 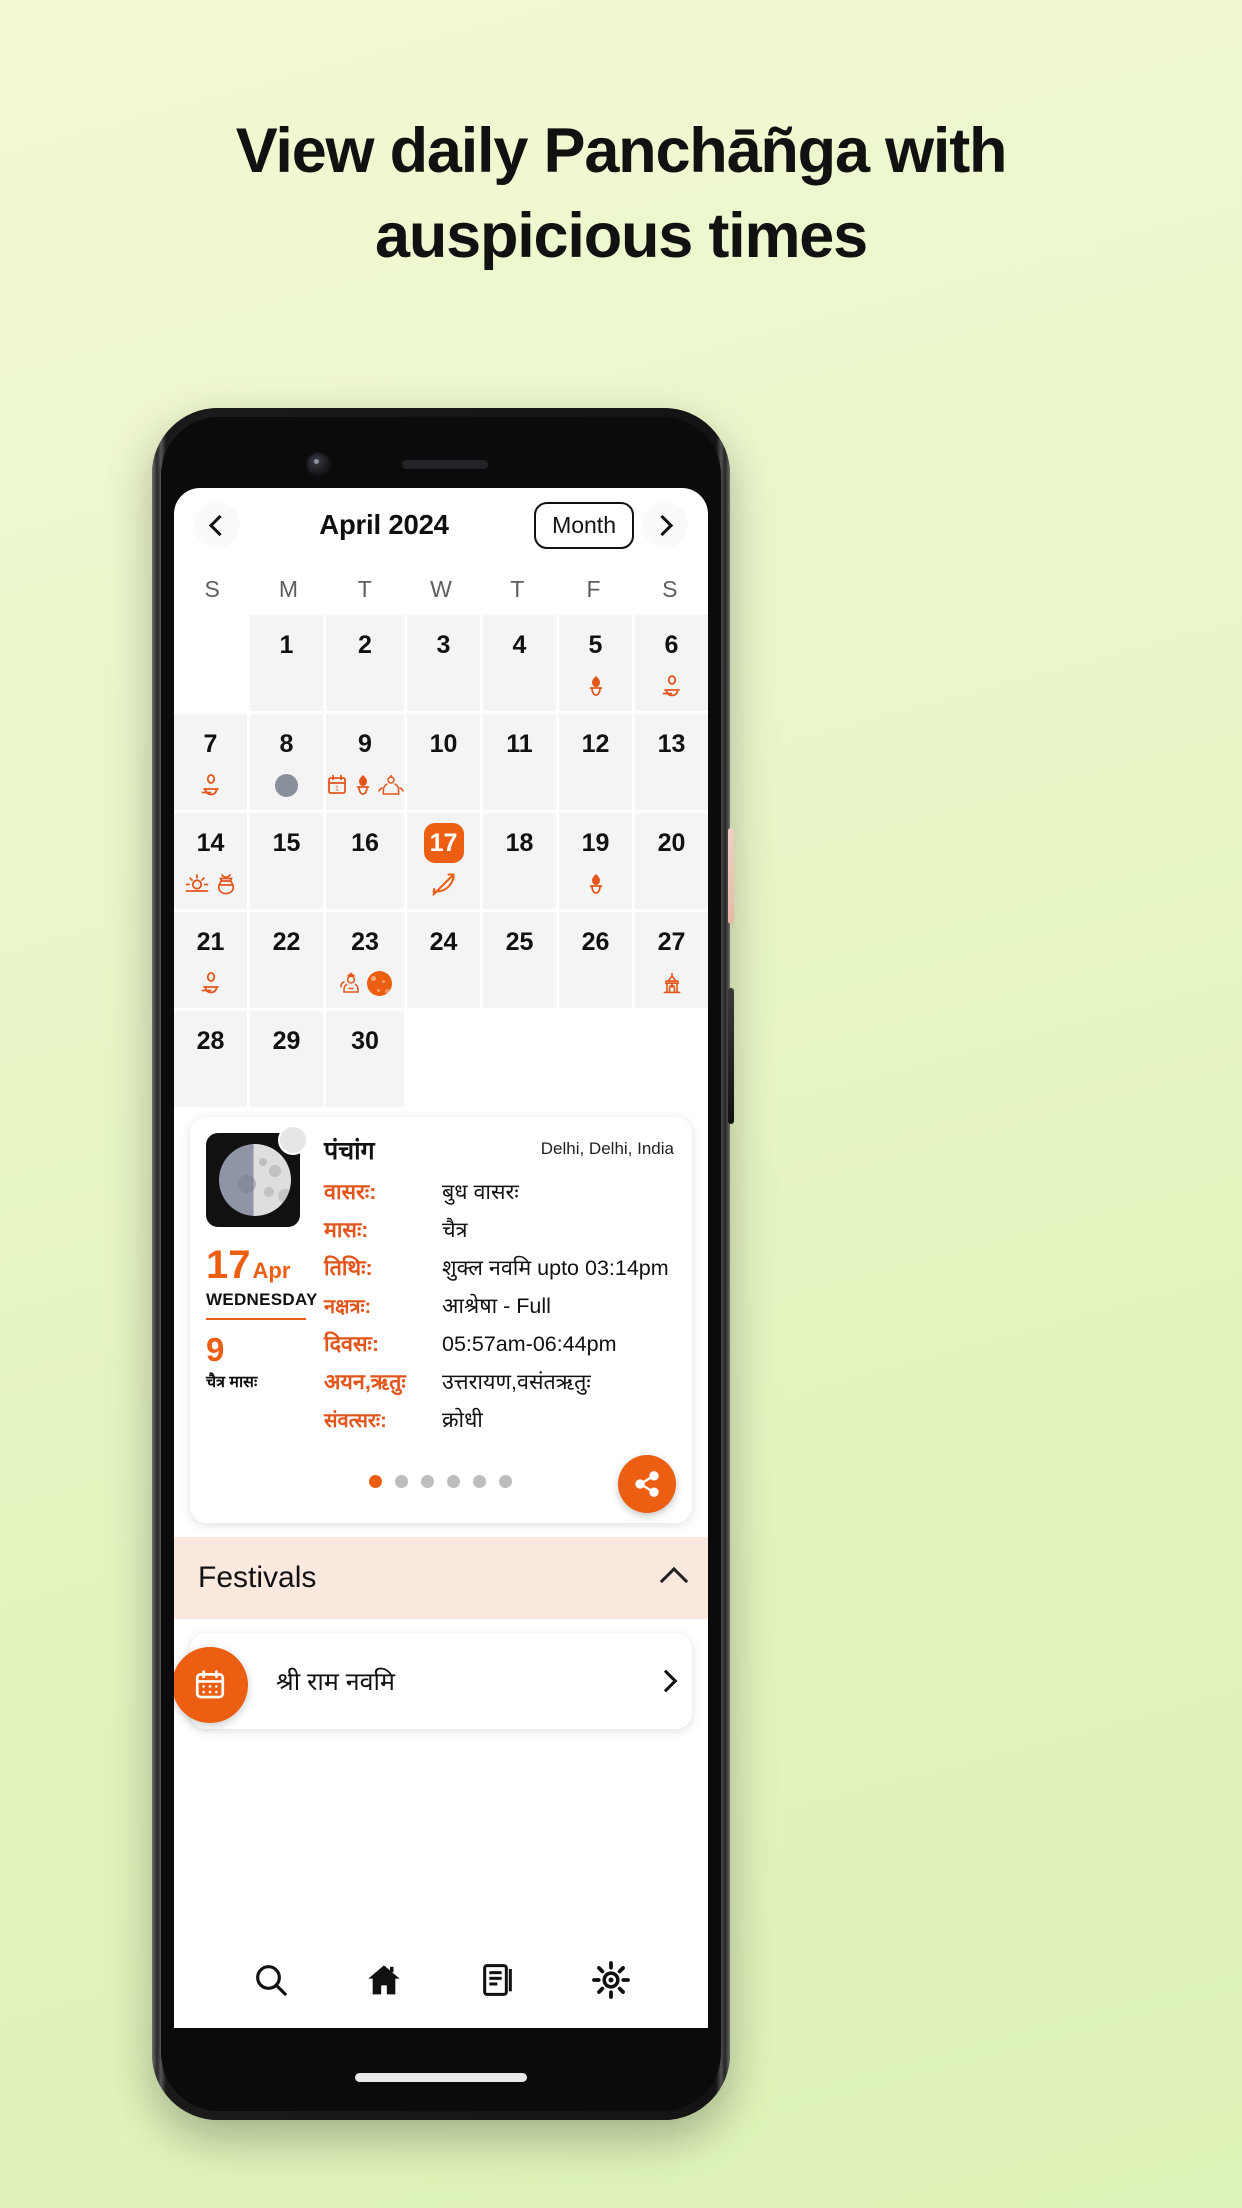 I want to click on day-number: 18, so click(x=519, y=842).